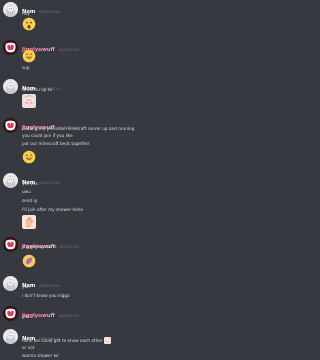  I want to click on message-text: you could join if you like, so click(47, 135).